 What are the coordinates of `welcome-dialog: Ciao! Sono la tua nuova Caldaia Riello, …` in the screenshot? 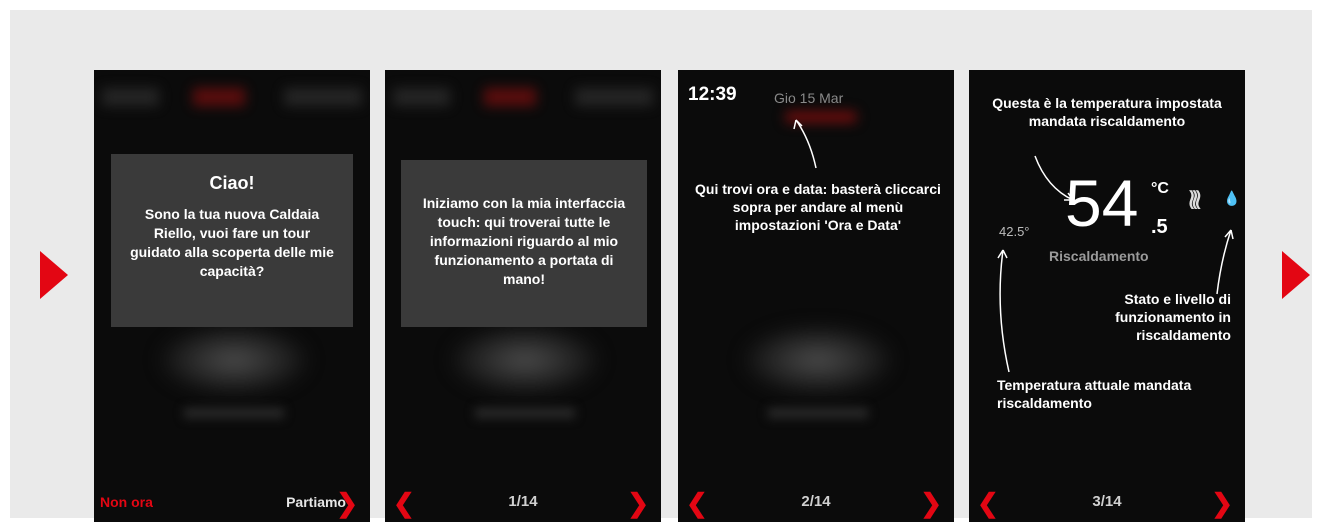 It's located at (232, 240).